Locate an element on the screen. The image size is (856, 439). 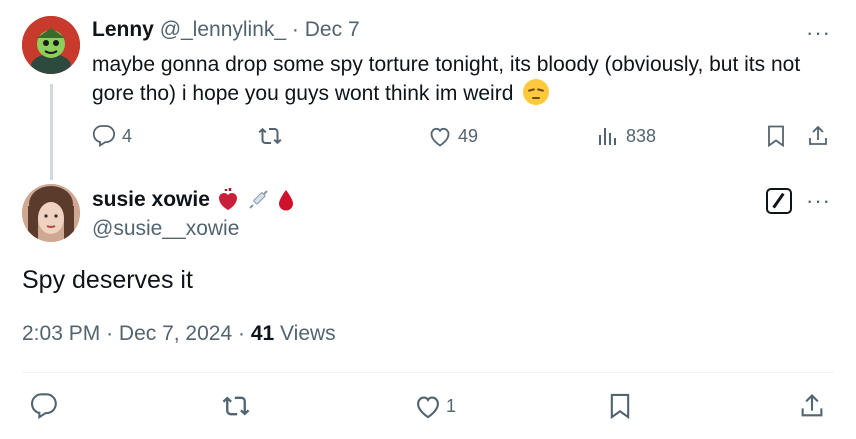
reply-count: 4 is located at coordinates (127, 135).